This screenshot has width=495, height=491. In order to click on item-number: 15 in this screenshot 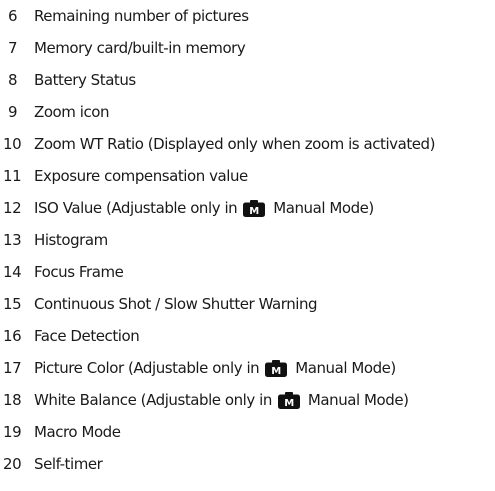, I will do `click(12, 304)`.